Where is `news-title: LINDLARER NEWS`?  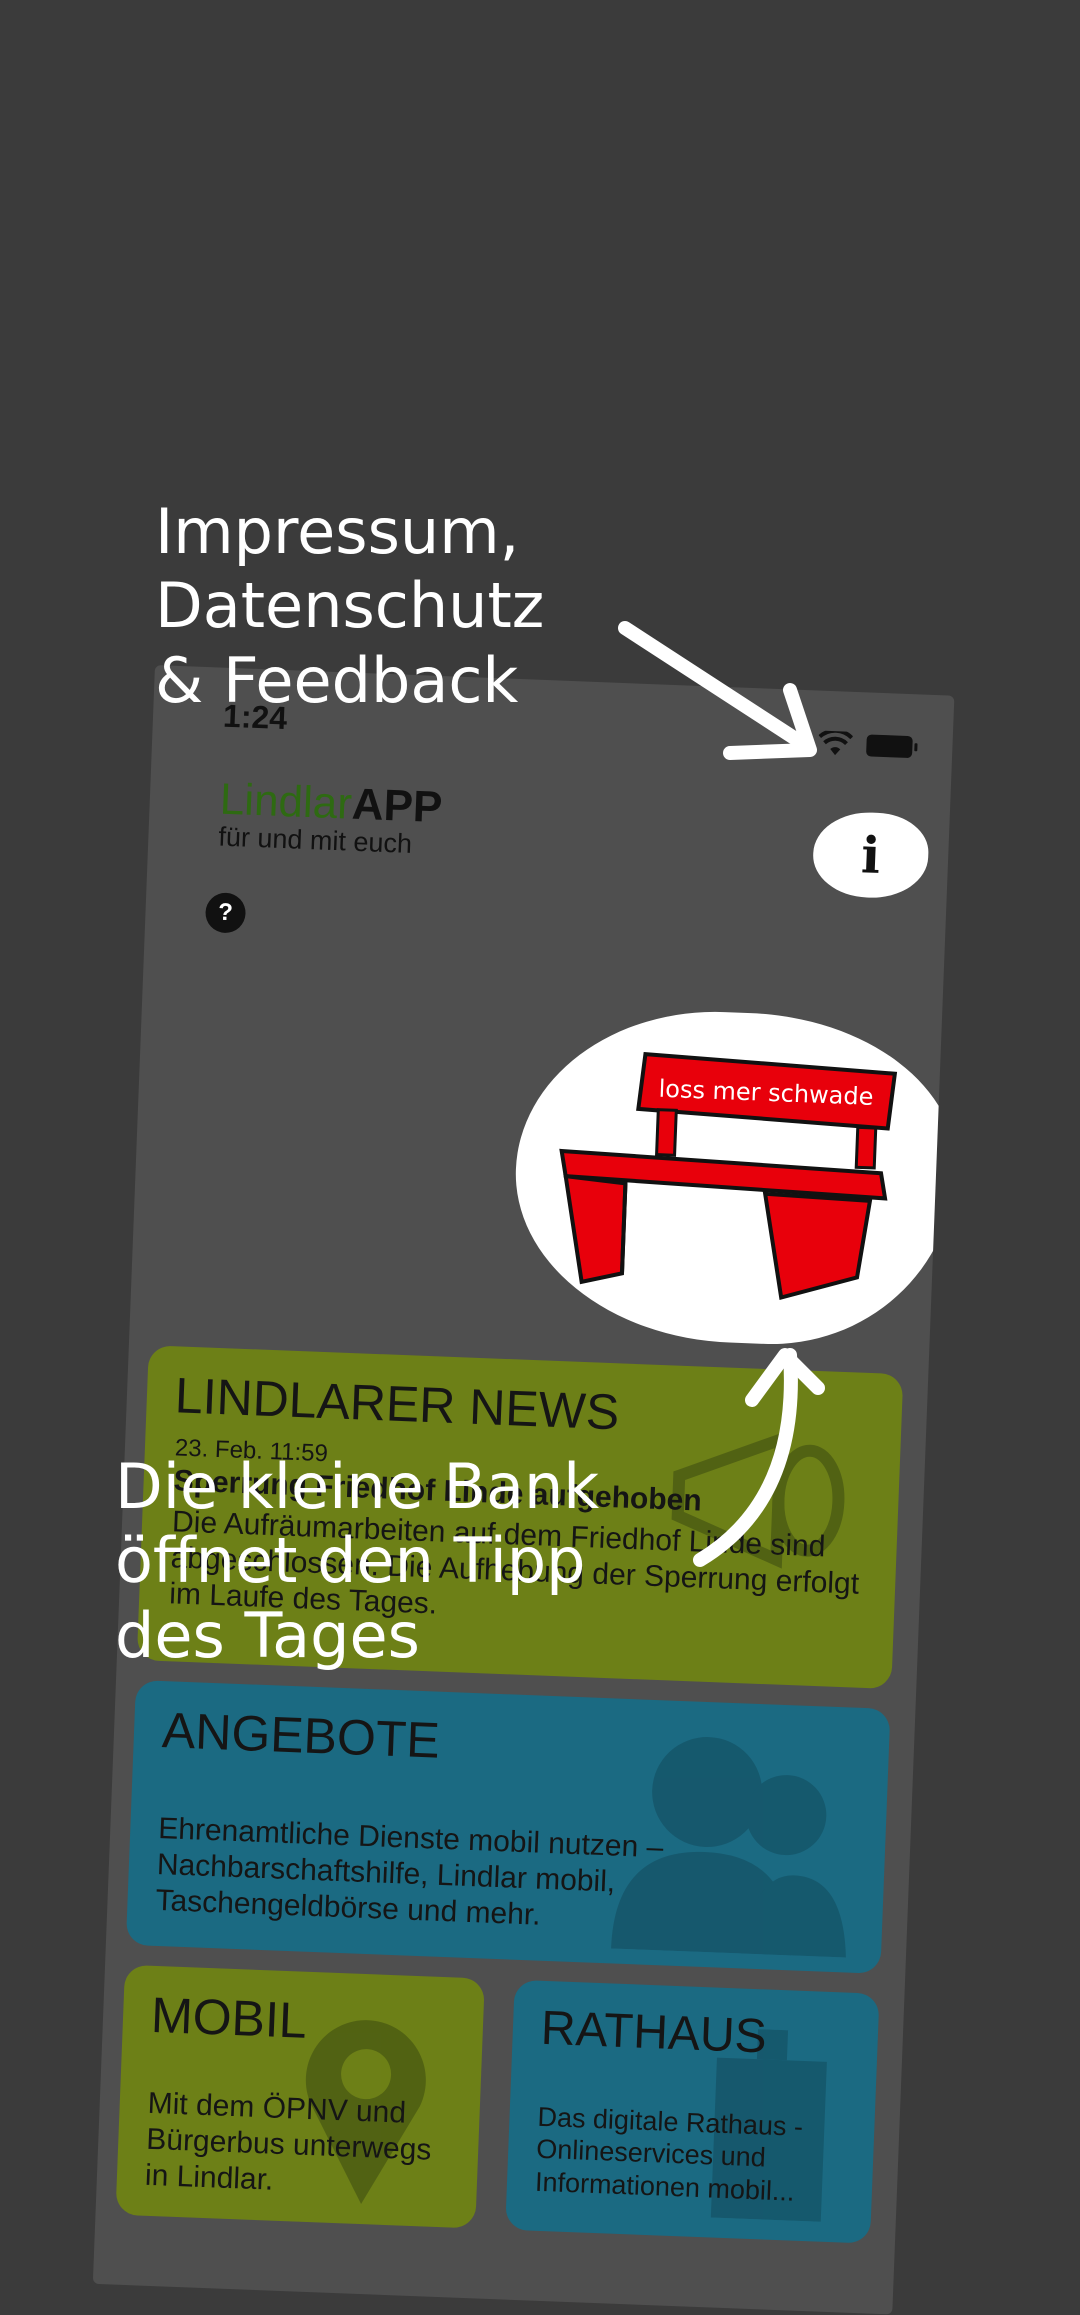 news-title: LINDLARER NEWS is located at coordinates (397, 1404).